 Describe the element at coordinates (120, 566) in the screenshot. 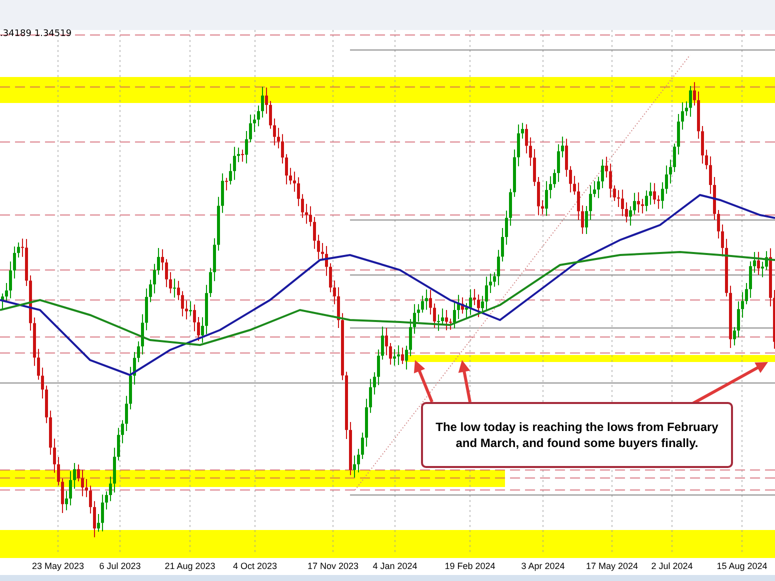

I see `axis-label: 6 Jul 2023` at that location.